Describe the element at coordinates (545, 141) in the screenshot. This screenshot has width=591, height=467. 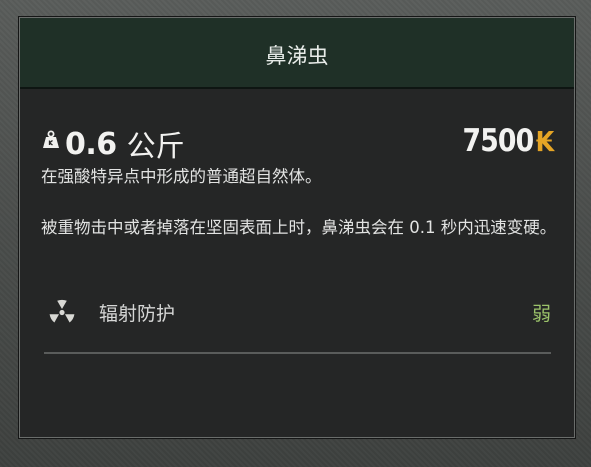
I see `currency-icon: ₭` at that location.